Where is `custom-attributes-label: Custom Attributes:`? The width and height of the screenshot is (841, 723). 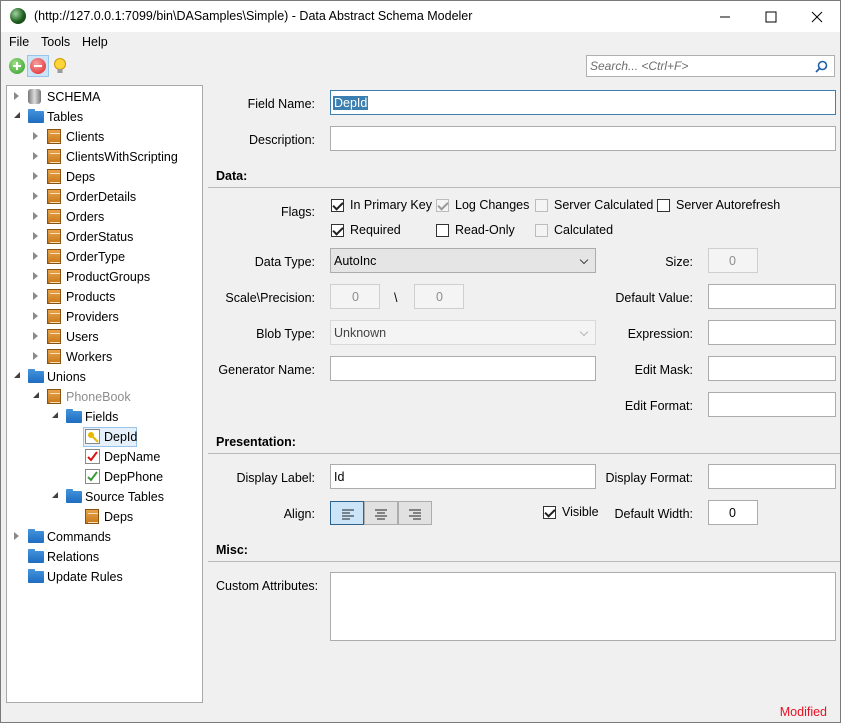 custom-attributes-label: Custom Attributes: is located at coordinates (267, 586).